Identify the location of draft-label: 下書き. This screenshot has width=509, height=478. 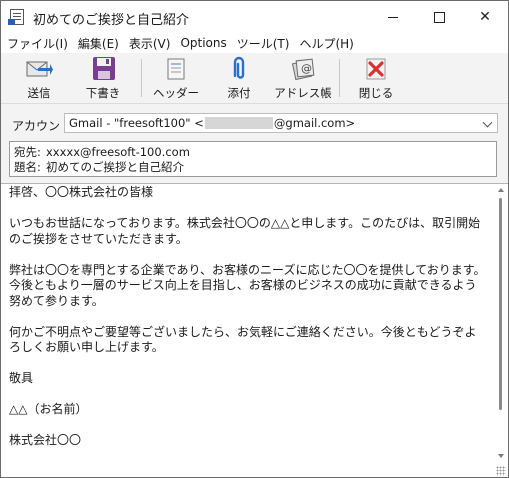
(103, 93).